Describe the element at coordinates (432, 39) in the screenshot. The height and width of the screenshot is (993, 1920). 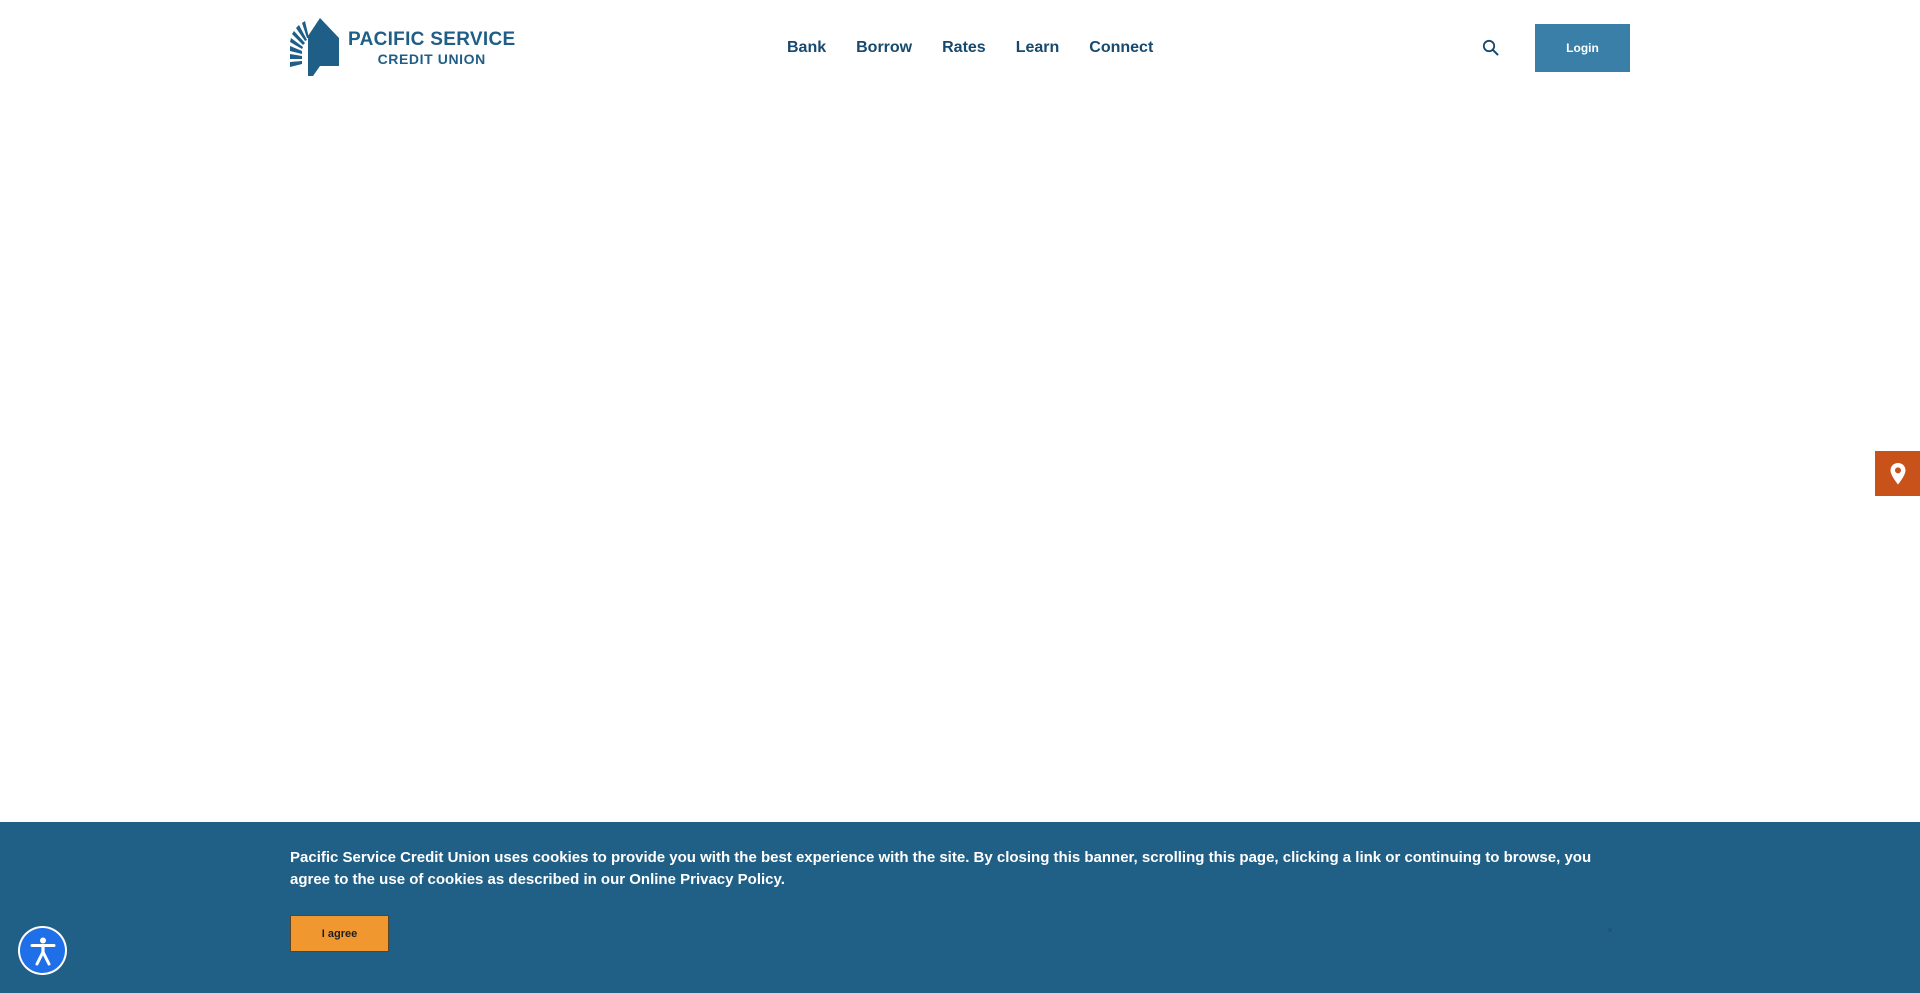
I see `logo-line-1: PACIFIC SERVICE` at that location.